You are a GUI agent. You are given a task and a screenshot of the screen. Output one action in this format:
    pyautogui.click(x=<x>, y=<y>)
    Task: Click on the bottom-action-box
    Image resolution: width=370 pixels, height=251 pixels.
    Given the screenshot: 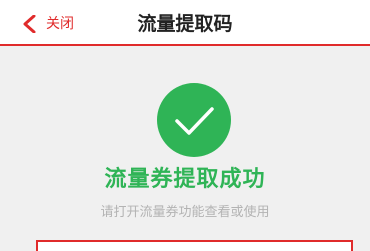 What is the action you would take?
    pyautogui.click(x=194, y=245)
    